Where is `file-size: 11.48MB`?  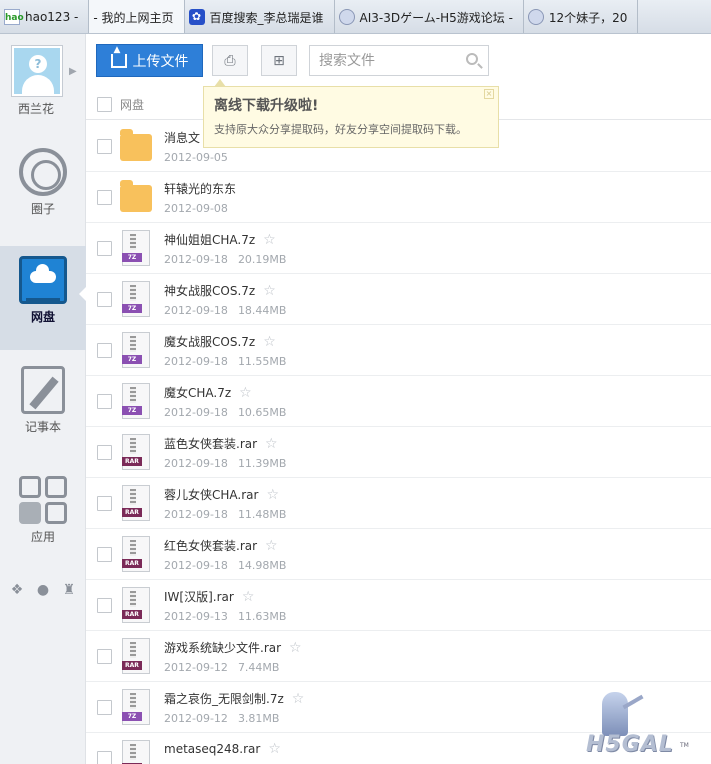
file-size: 11.48MB is located at coordinates (262, 514).